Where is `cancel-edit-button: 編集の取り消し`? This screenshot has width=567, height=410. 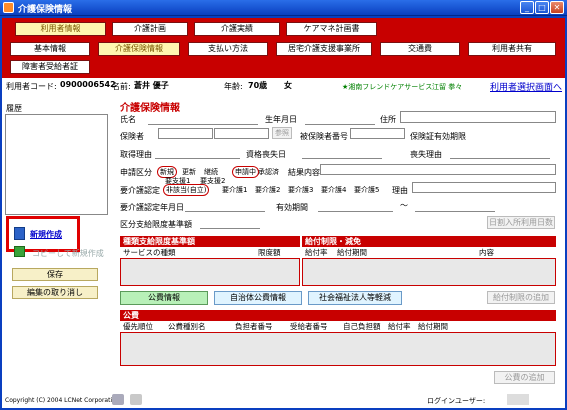
cancel-edit-button: 編集の取り消し is located at coordinates (55, 292).